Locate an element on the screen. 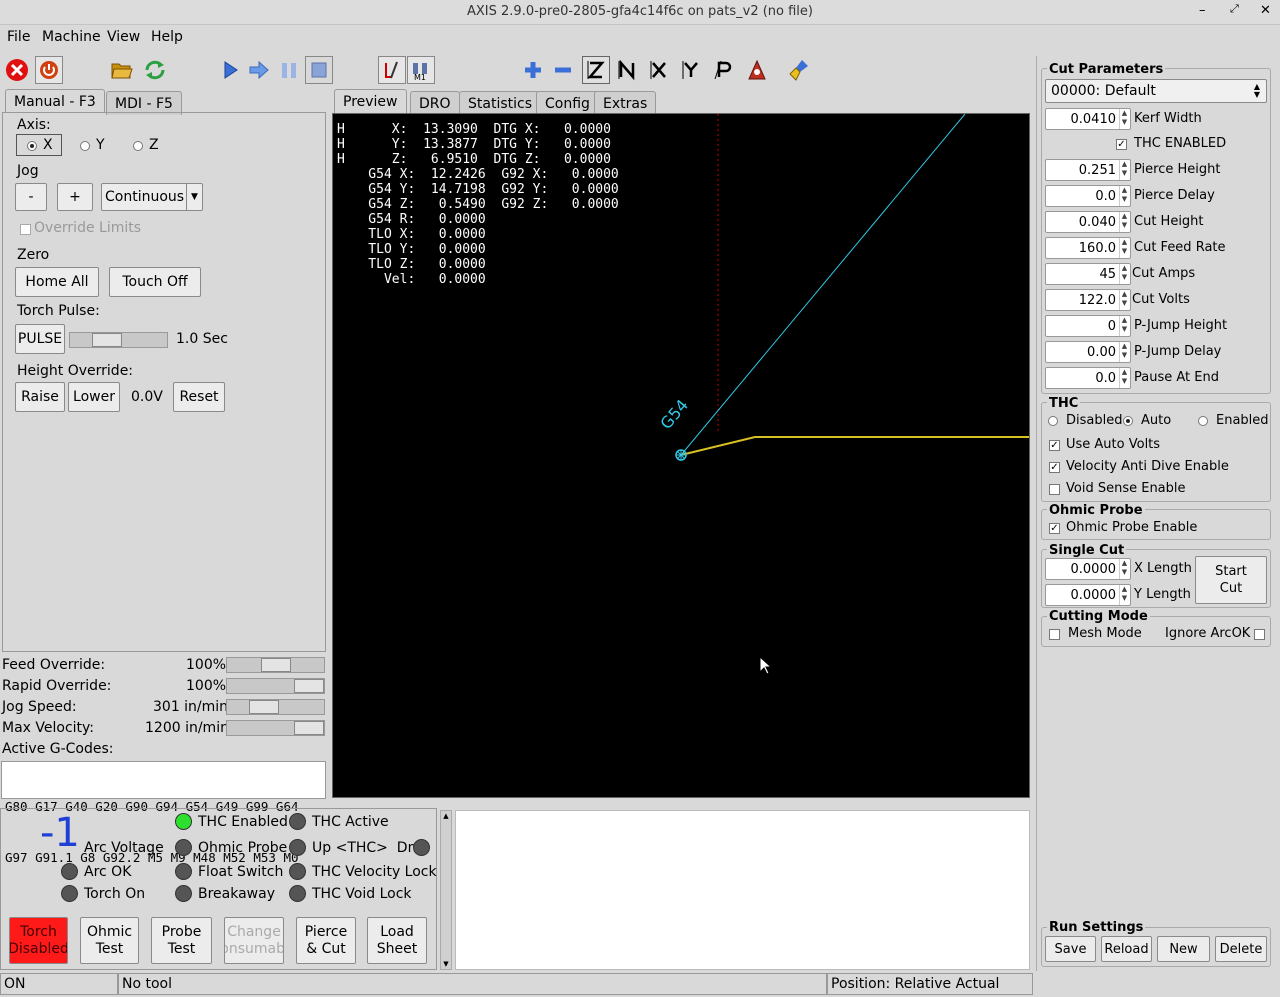  pierce-cut-button: Pierce & Cut is located at coordinates (326, 940).